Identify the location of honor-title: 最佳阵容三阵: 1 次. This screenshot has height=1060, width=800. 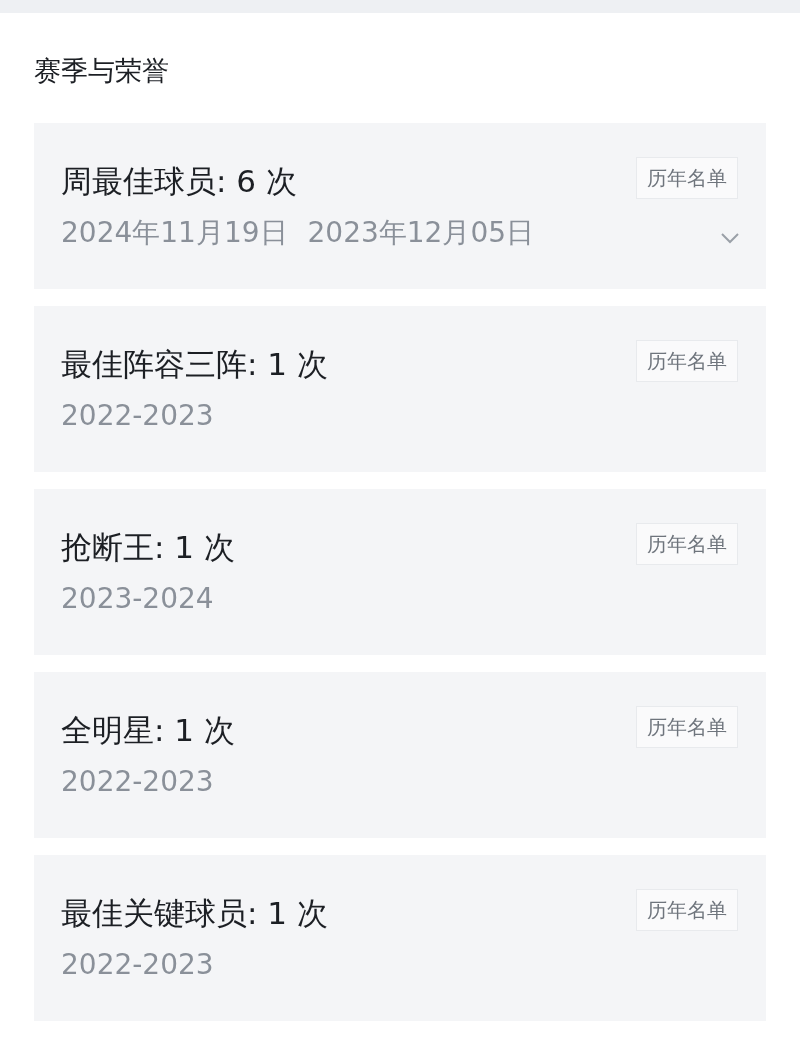
(194, 364).